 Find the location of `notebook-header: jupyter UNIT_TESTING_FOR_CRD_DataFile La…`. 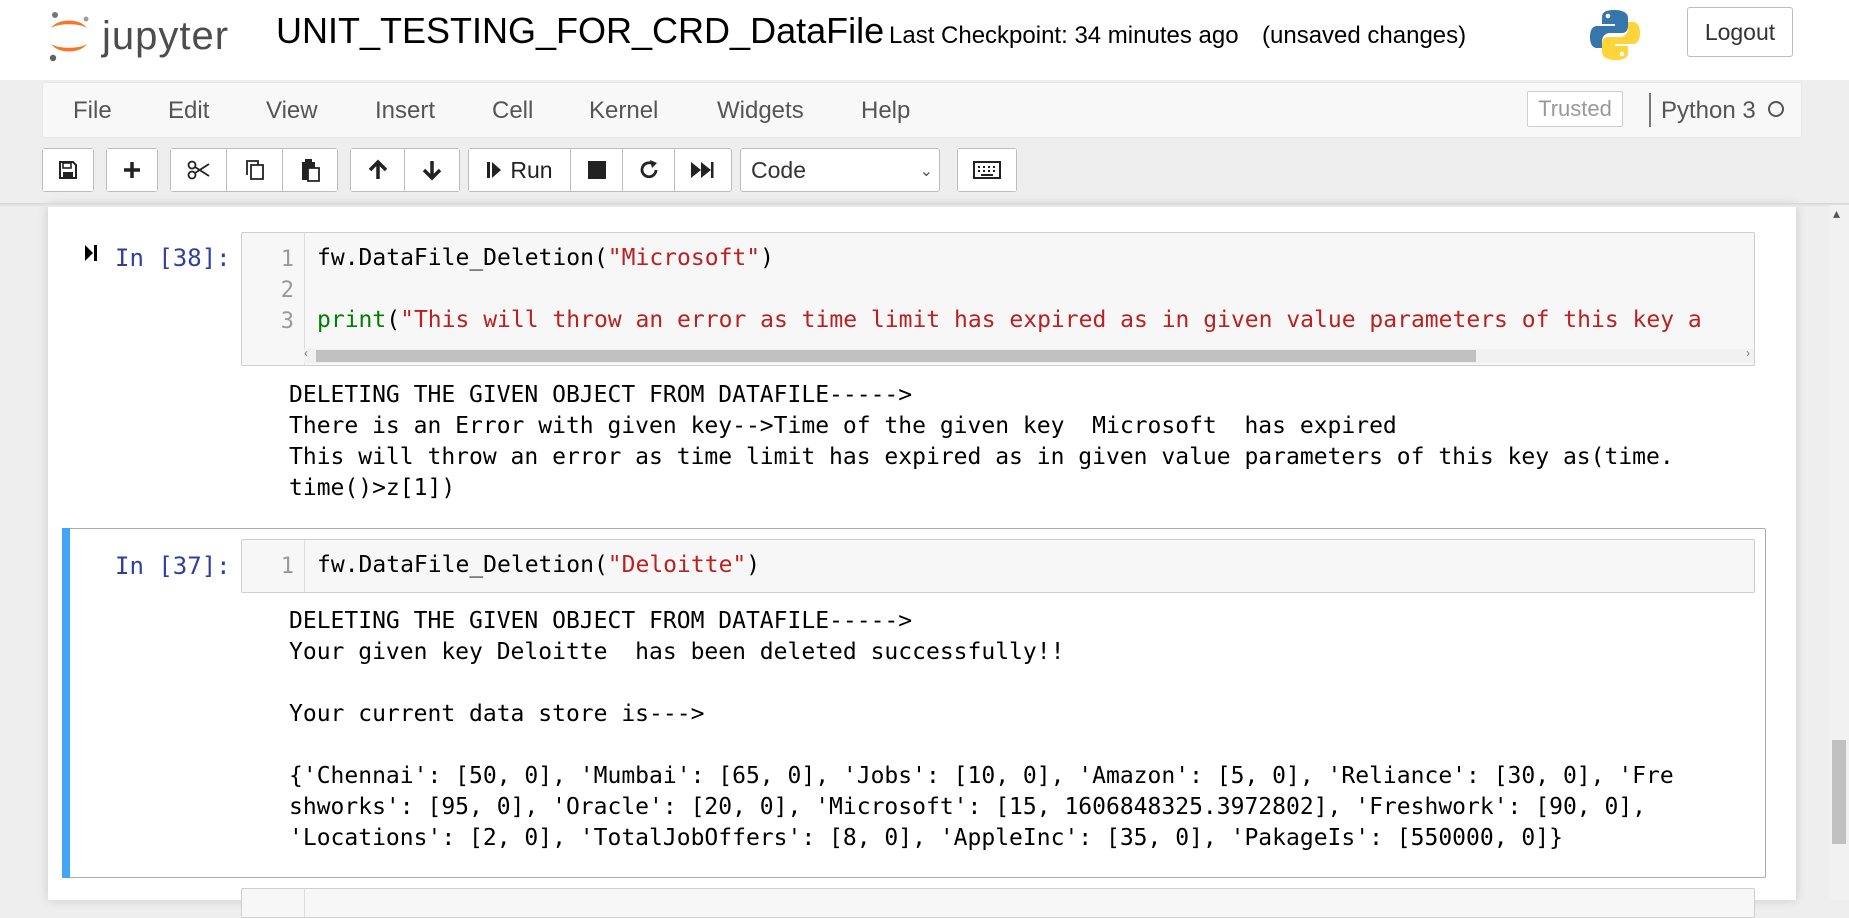

notebook-header: jupyter UNIT_TESTING_FOR_CRD_DataFile La… is located at coordinates (924, 40).